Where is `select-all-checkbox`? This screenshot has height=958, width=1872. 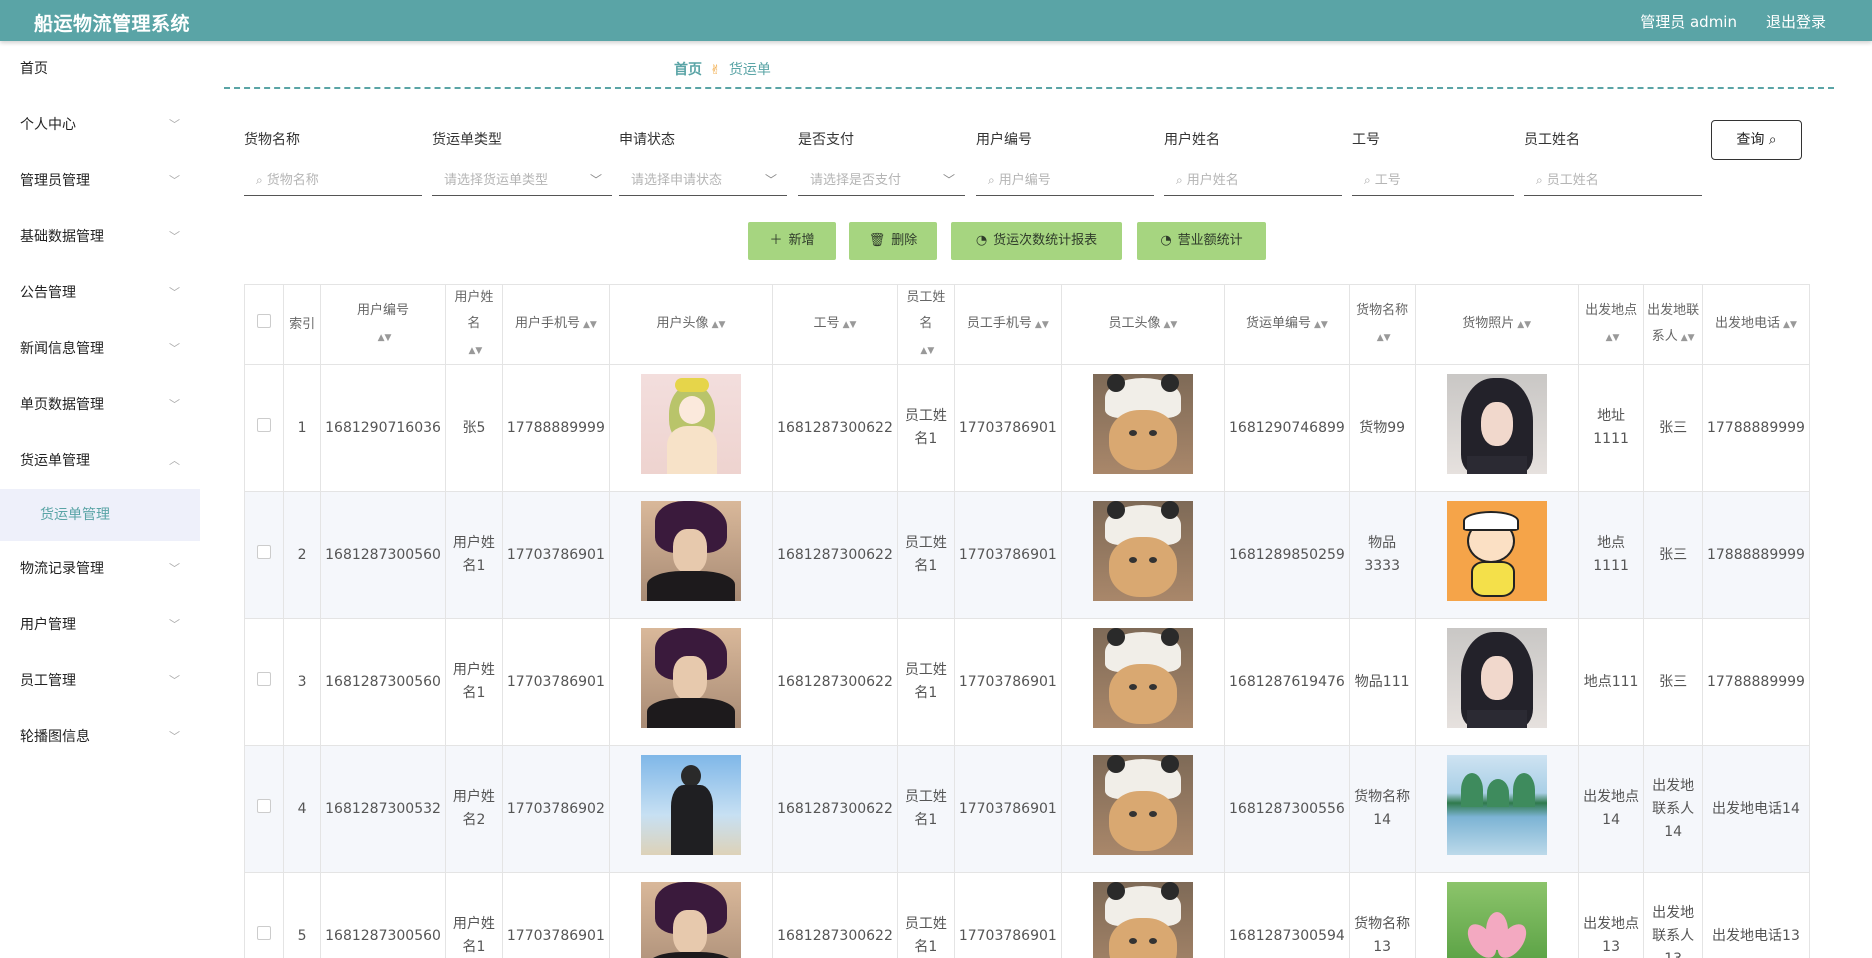
select-all-checkbox is located at coordinates (264, 320).